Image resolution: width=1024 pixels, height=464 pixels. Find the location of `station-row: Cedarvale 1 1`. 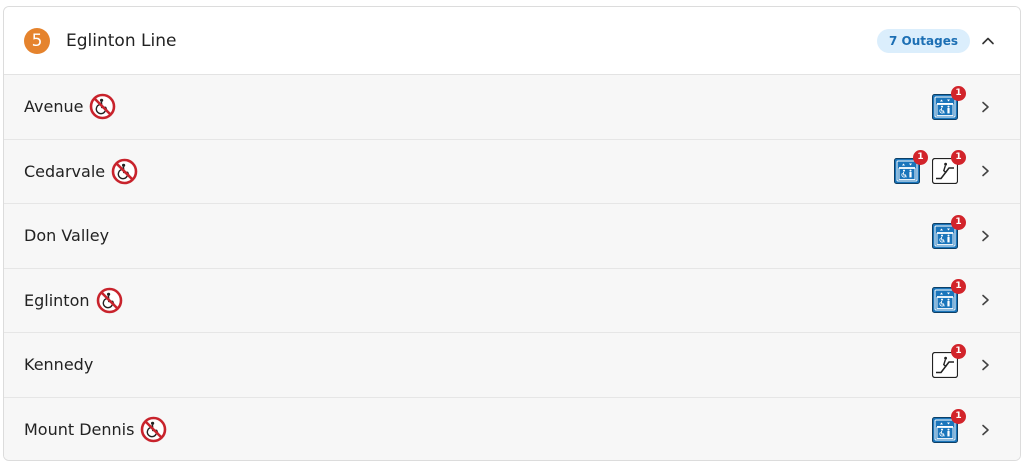

station-row: Cedarvale 1 1 is located at coordinates (512, 171).